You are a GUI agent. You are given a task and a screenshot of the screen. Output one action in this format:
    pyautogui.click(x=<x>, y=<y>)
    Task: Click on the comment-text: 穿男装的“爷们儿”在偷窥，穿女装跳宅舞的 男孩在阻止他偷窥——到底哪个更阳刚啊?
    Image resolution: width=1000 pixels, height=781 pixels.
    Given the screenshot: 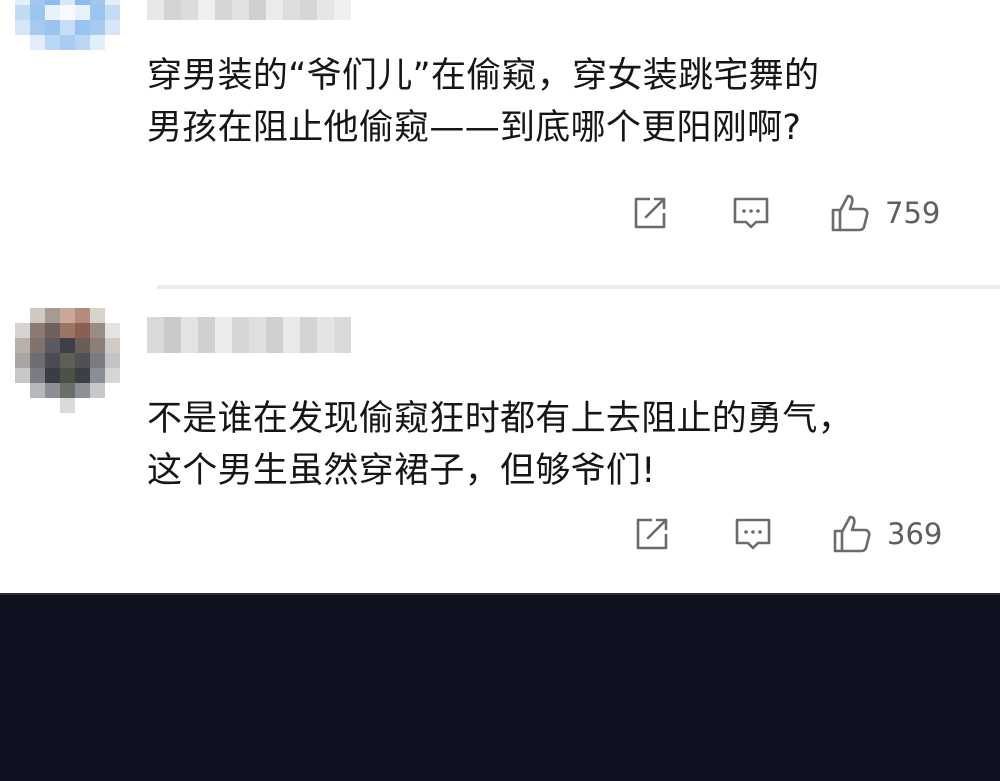 What is the action you would take?
    pyautogui.click(x=483, y=102)
    